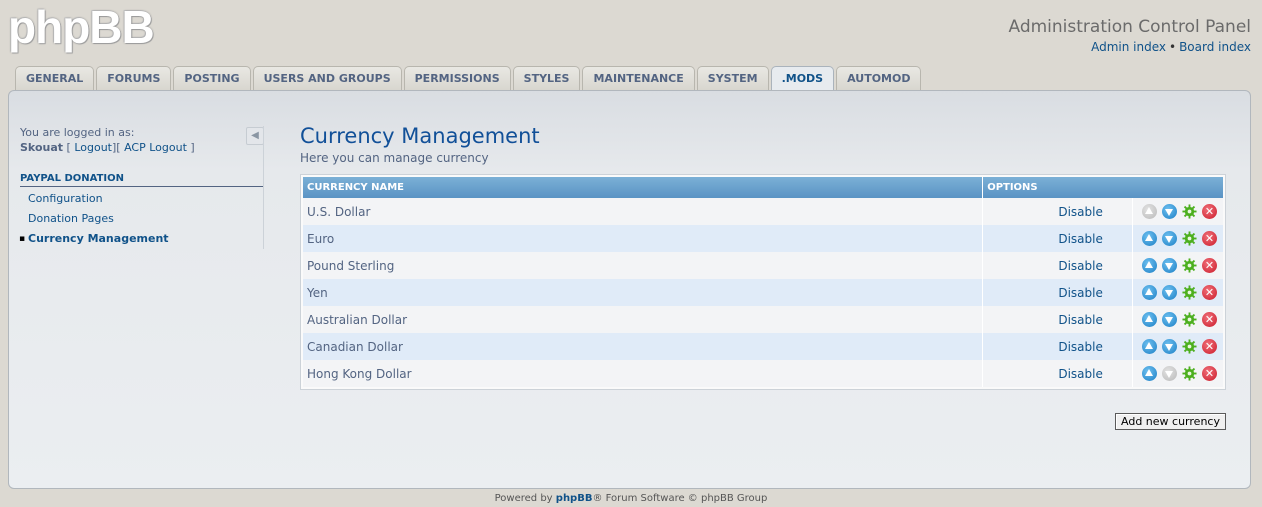  What do you see at coordinates (155, 147) in the screenshot?
I see `acp-logout-link: ACP Logout` at bounding box center [155, 147].